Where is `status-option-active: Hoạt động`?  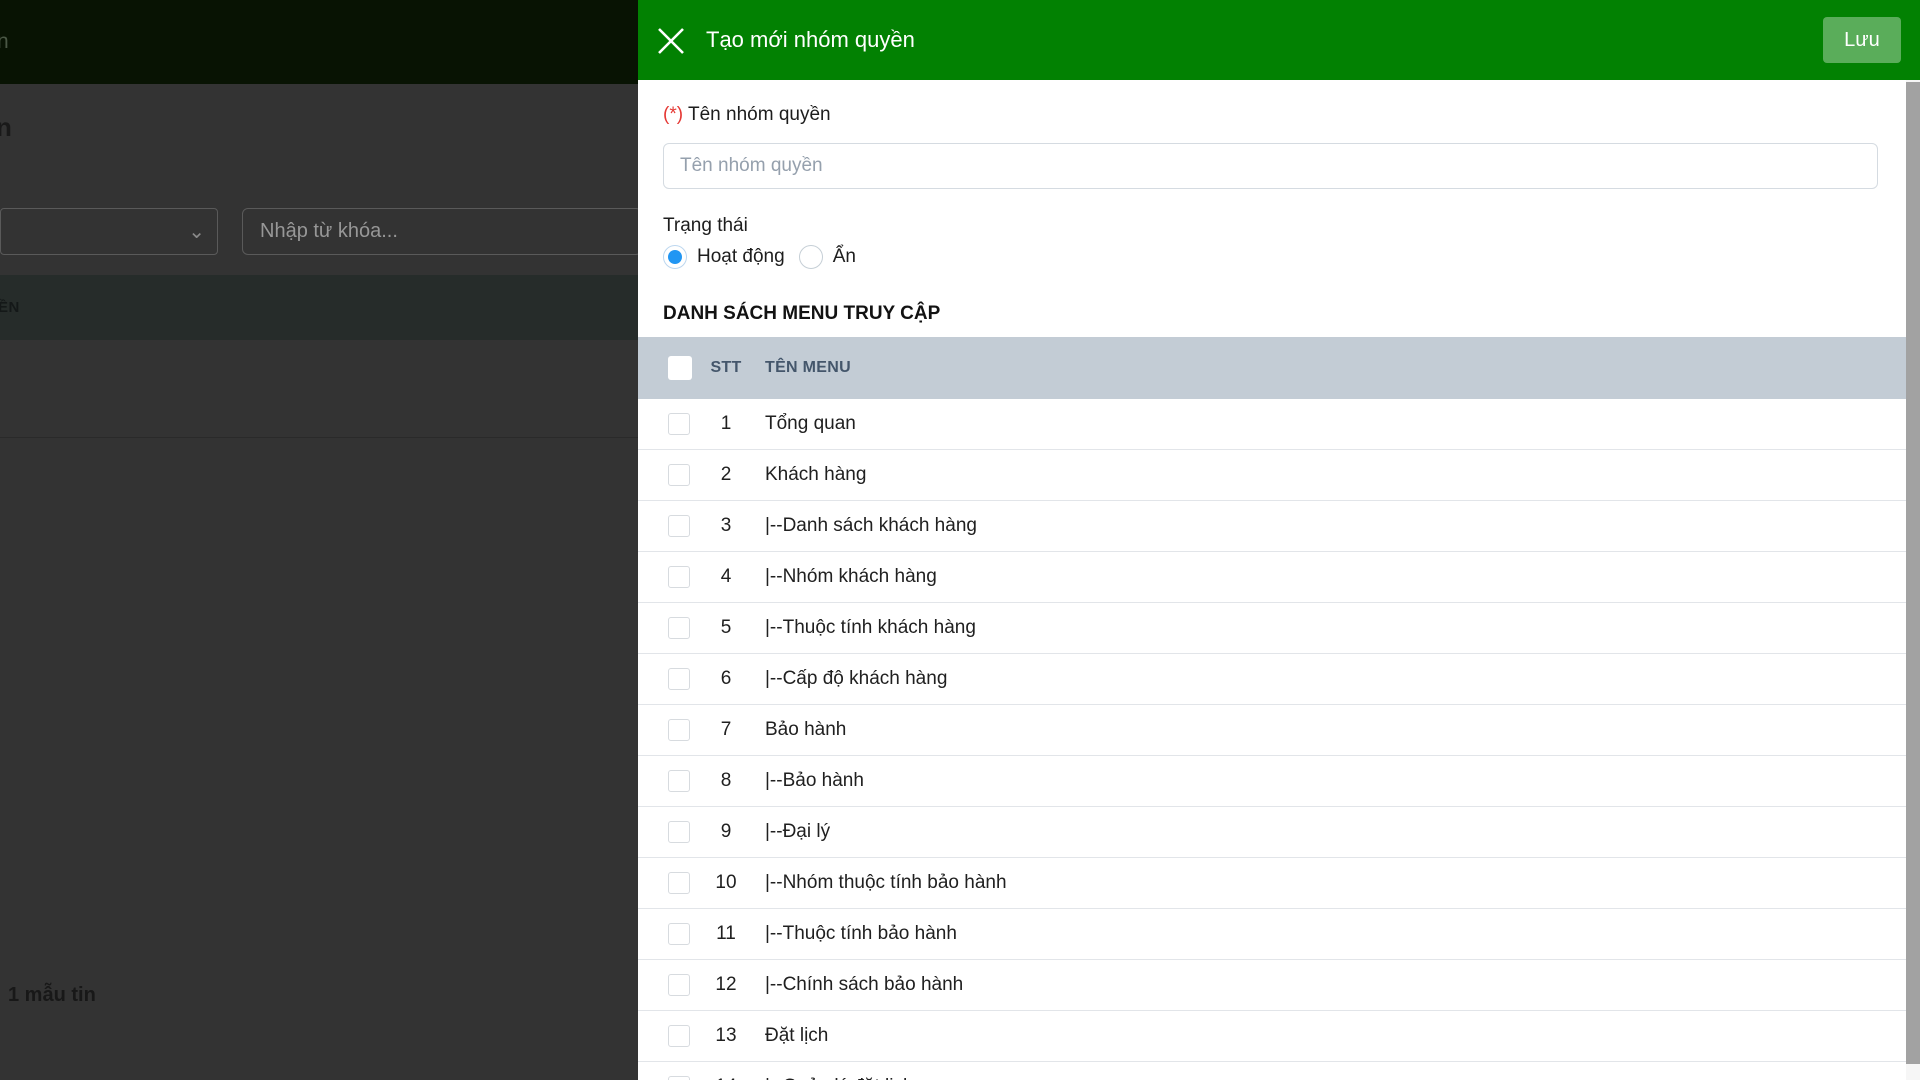 status-option-active: Hoạt động is located at coordinates (724, 257).